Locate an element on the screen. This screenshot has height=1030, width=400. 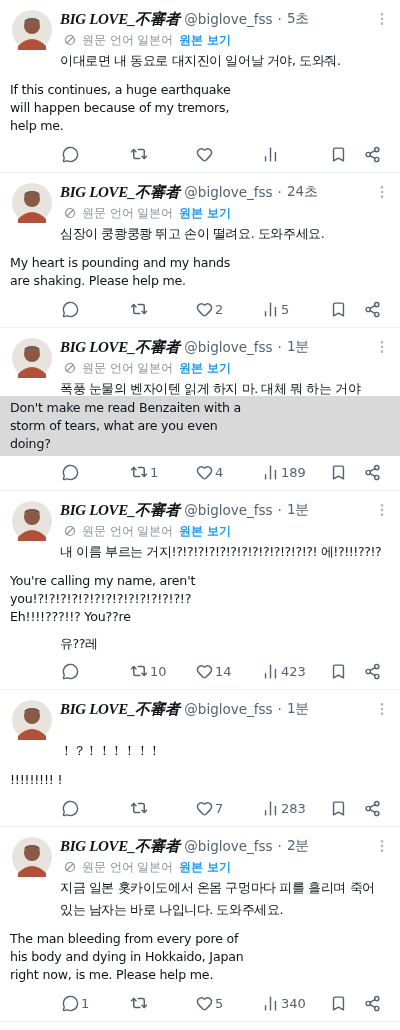
post-text: 이대로면 내 동요로 대지진이 일어날 거야, 도와줘. is located at coordinates (200, 61).